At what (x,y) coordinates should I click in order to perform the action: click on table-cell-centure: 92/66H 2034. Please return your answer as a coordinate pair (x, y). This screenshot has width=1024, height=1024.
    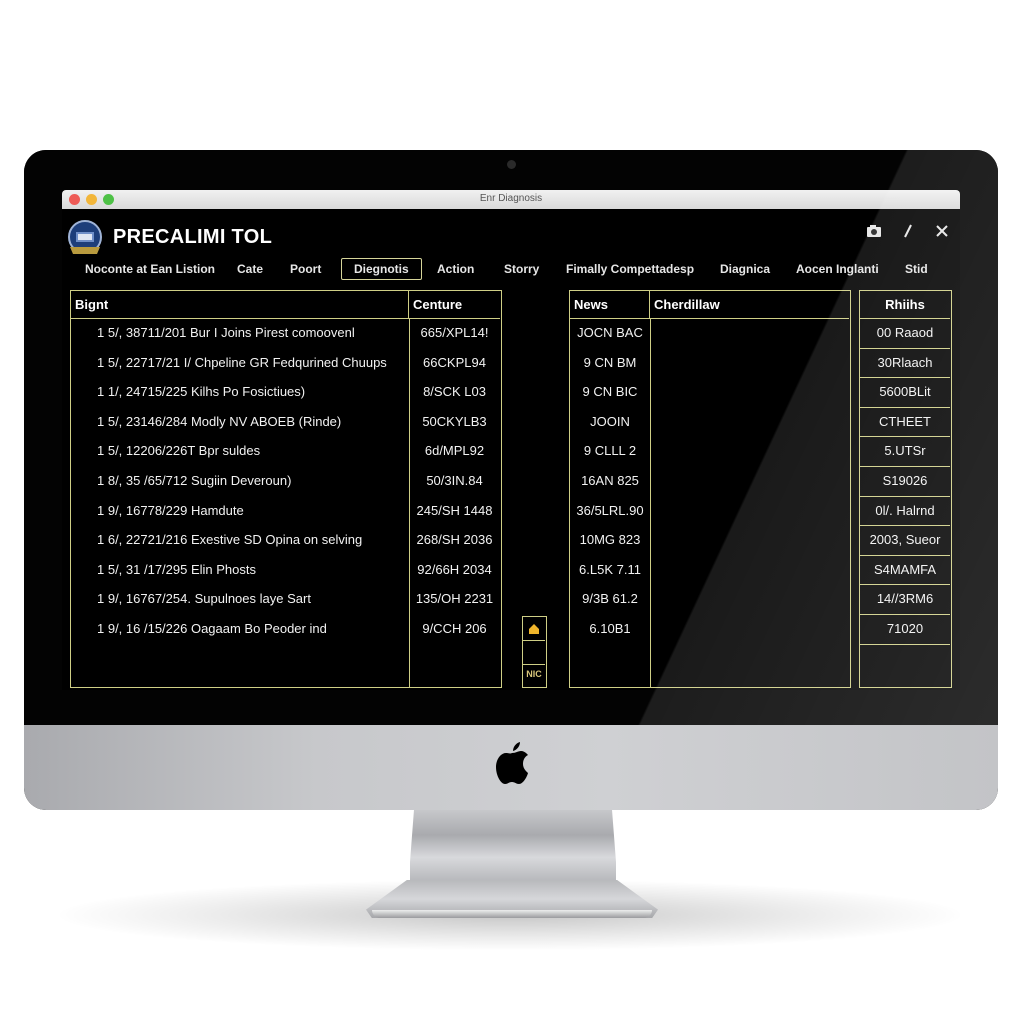
    Looking at the image, I should click on (454, 569).